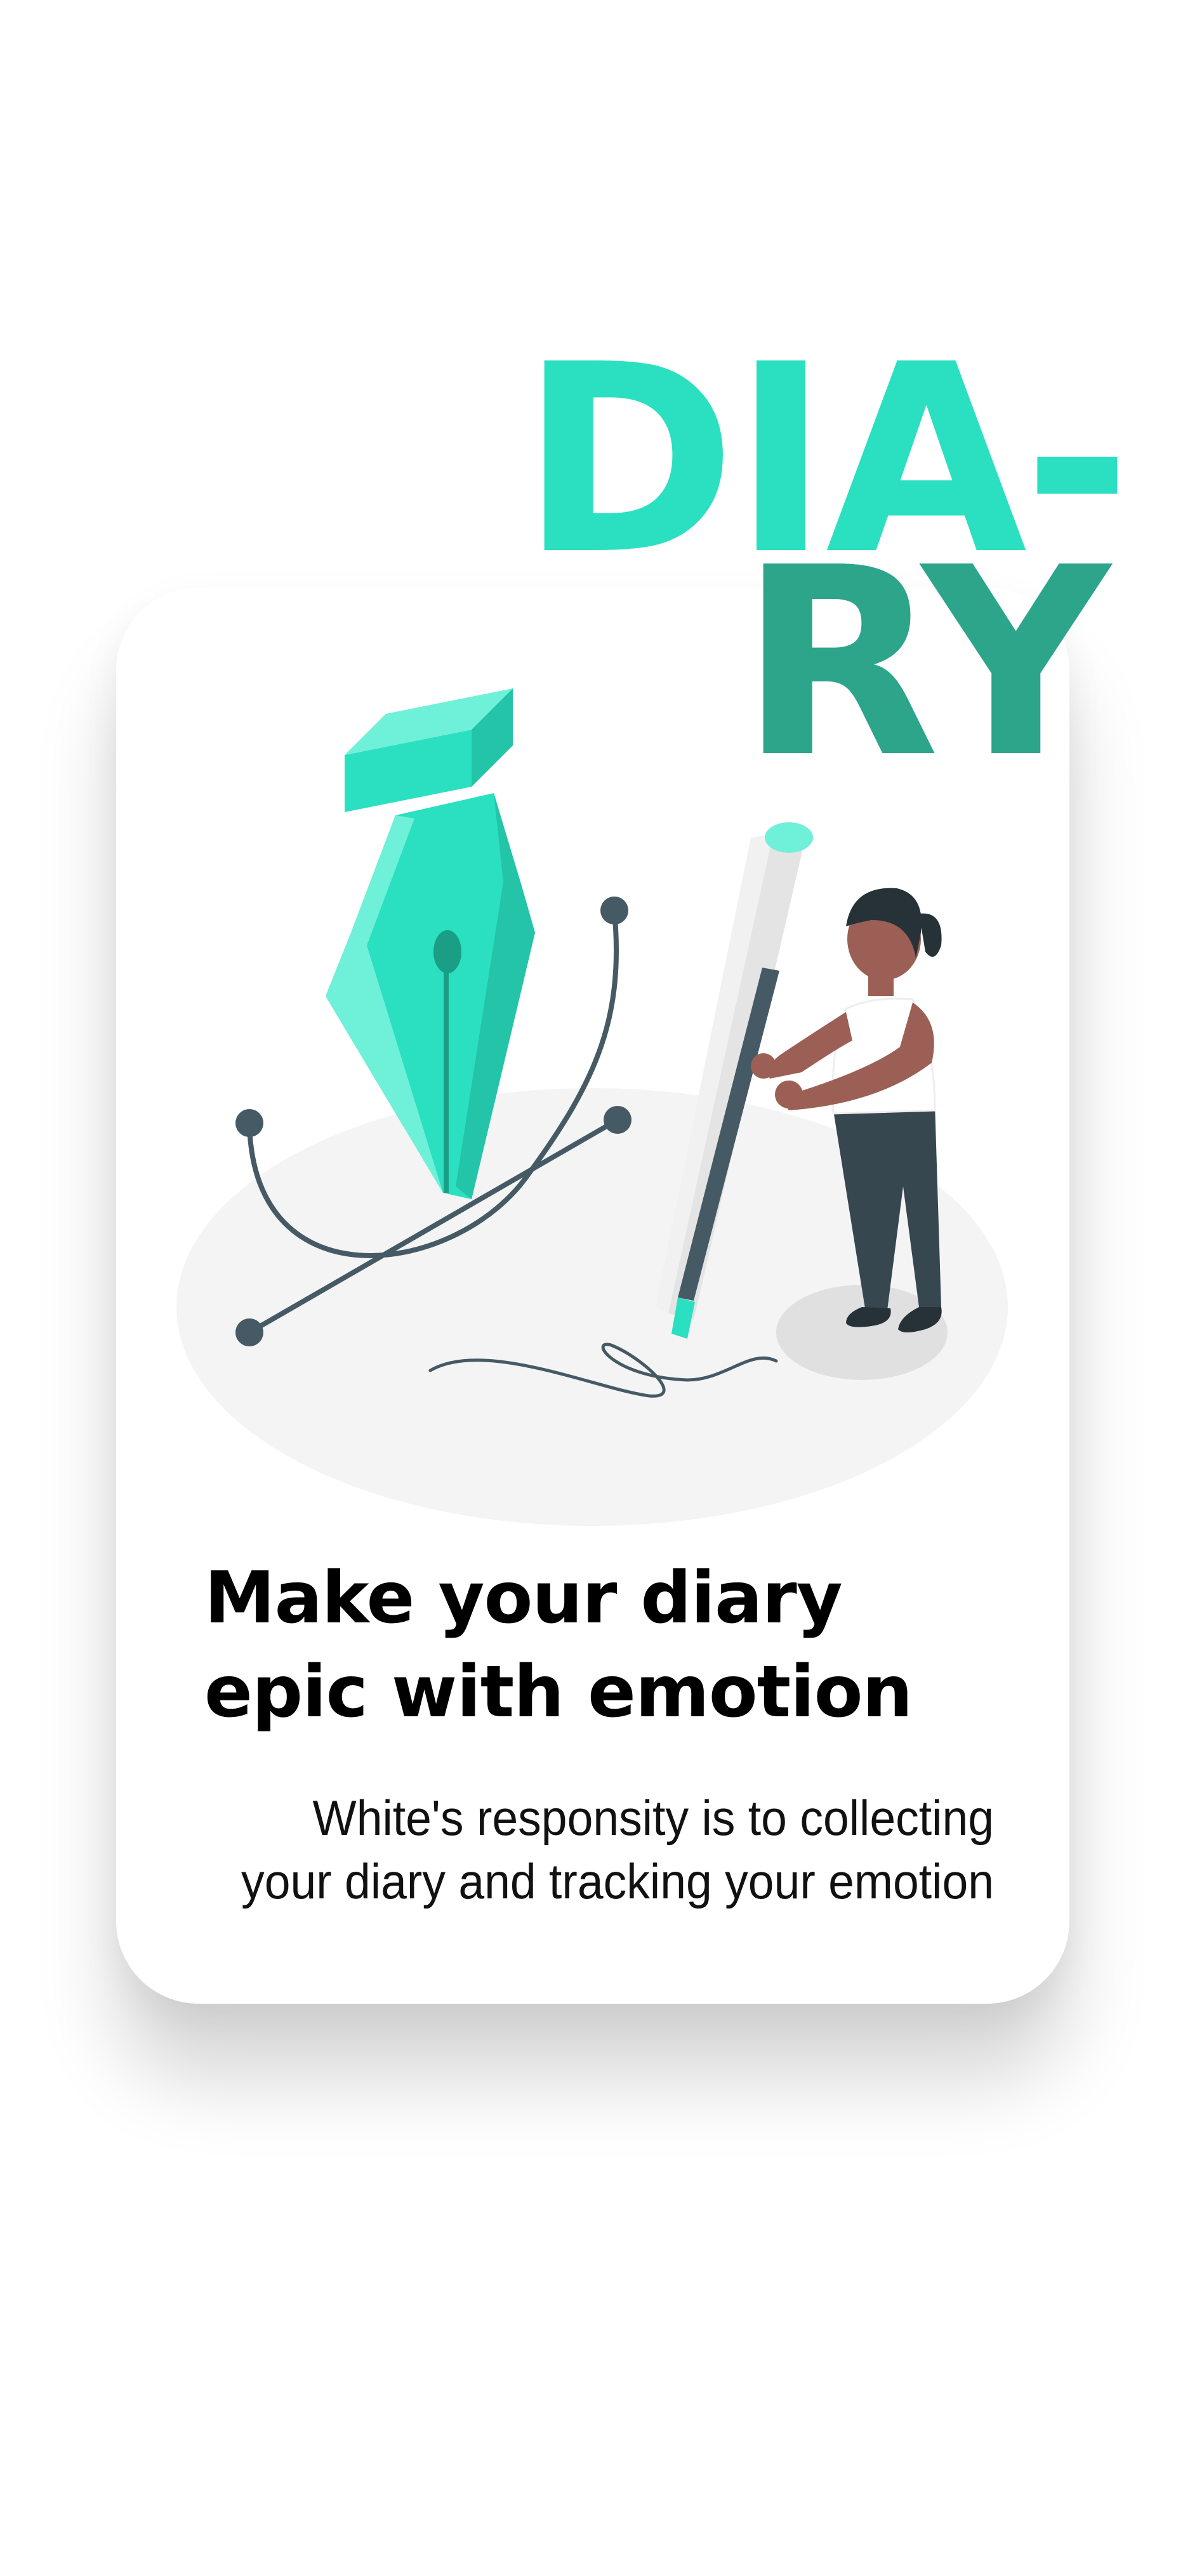 The height and width of the screenshot is (2576, 1190). What do you see at coordinates (523, 1599) in the screenshot?
I see `headline-line-1: Make your diary` at bounding box center [523, 1599].